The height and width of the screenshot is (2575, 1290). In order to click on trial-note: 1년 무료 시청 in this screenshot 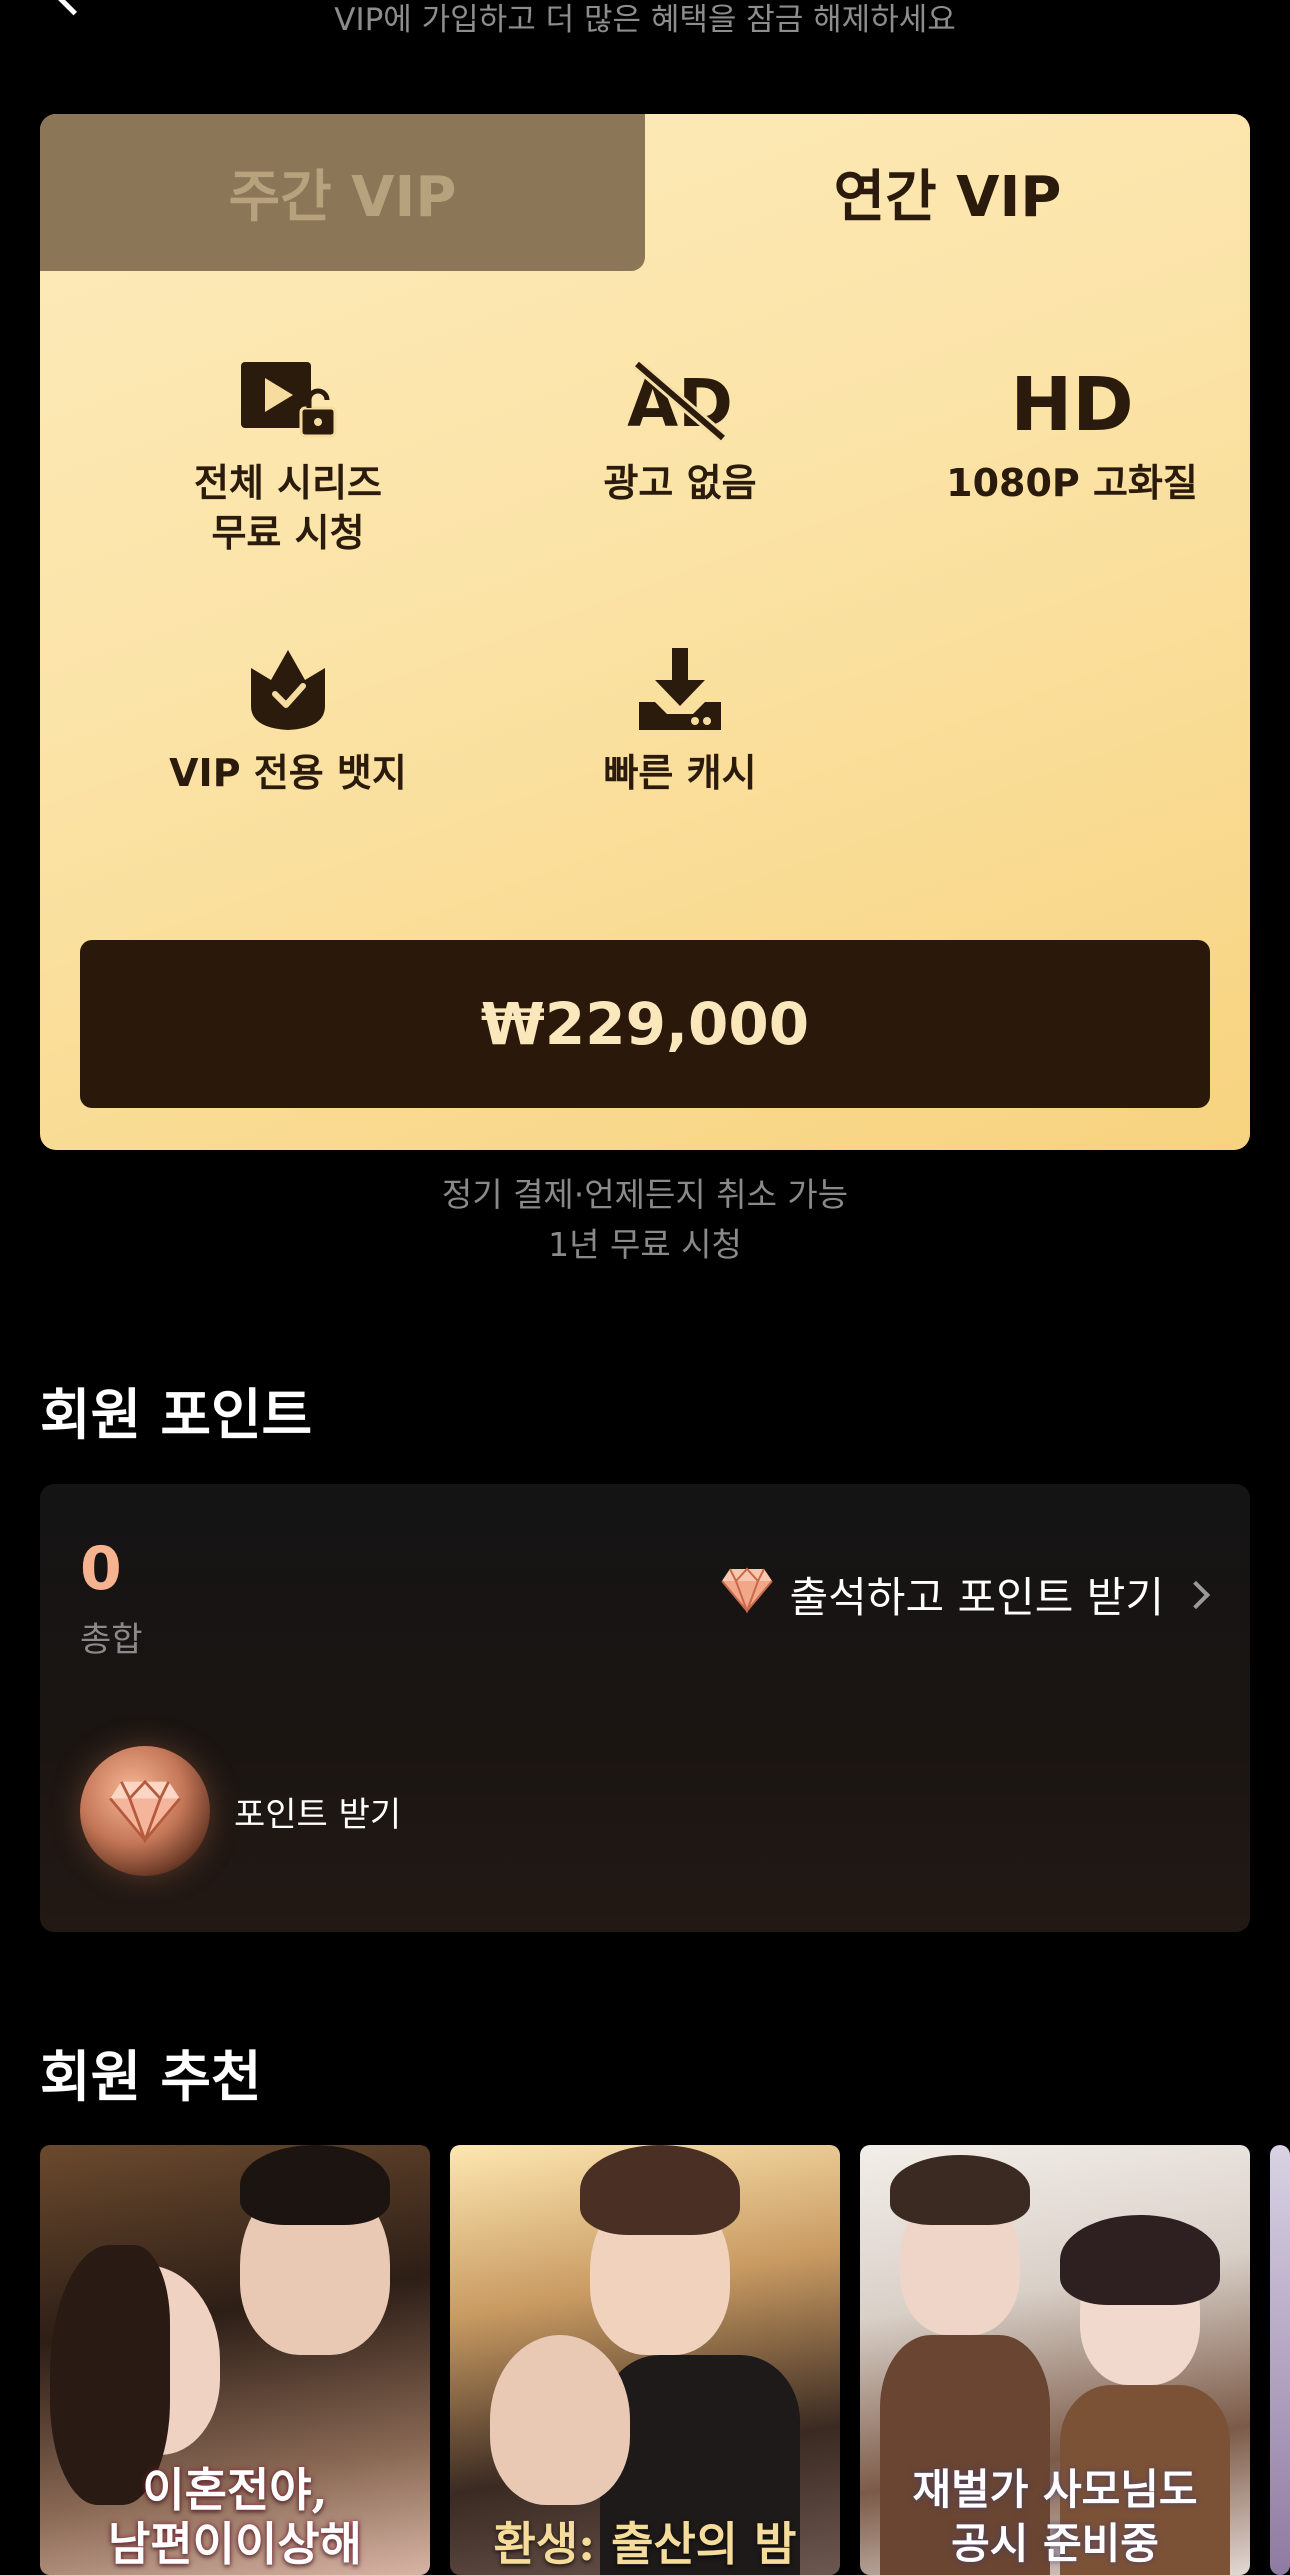, I will do `click(645, 1244)`.